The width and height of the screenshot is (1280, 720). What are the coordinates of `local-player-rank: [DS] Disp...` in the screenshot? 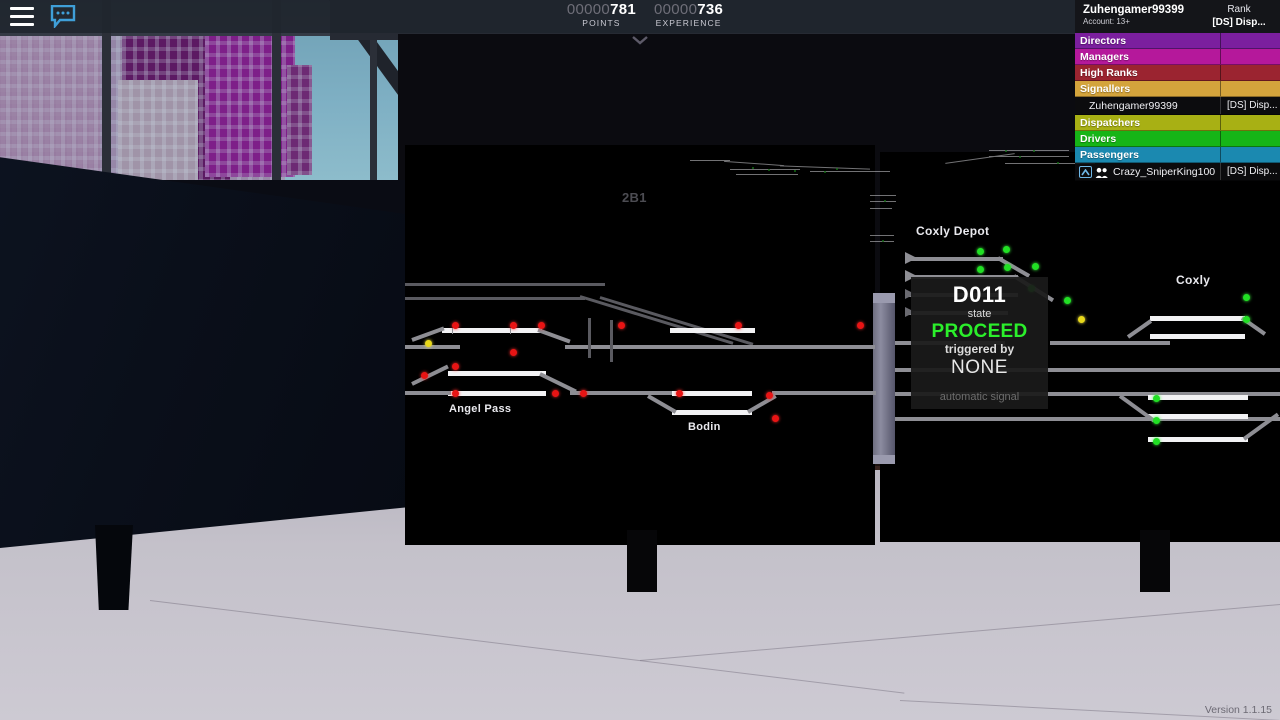 It's located at (1239, 22).